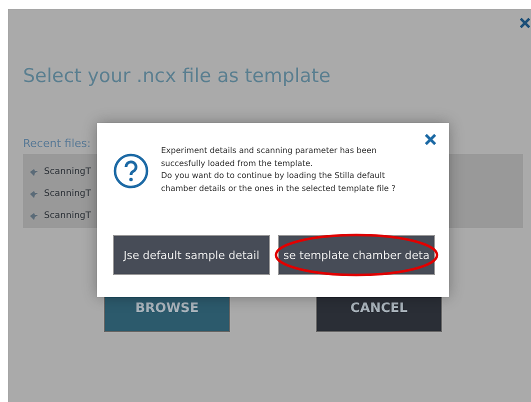  I want to click on dialog-message: Experiment details and scanning parameter has been succesfully loaded from the template. Do you want do to continue by loading the Stilla default chamber details or the ones in the selected template file ?, so click(278, 170).